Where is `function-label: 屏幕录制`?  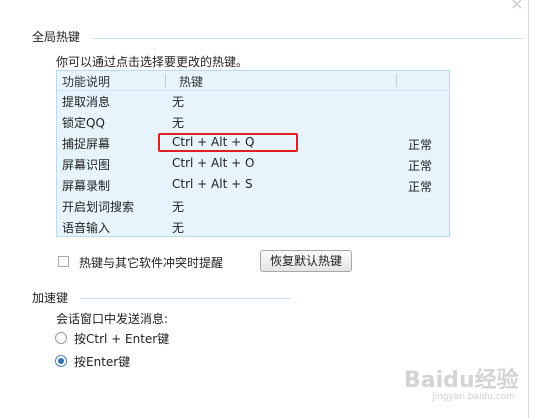
function-label: 屏幕录制 is located at coordinates (86, 186).